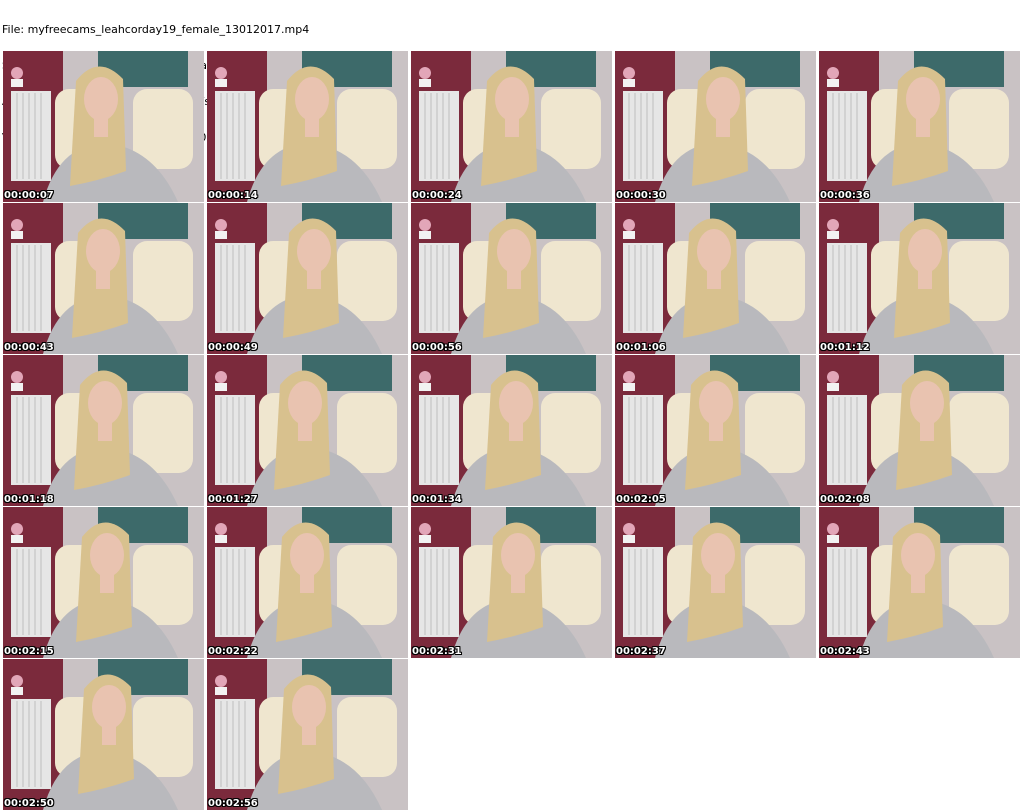 This screenshot has width=1024, height=811. I want to click on thumbnail-timestamp: 00:00:49, so click(233, 347).